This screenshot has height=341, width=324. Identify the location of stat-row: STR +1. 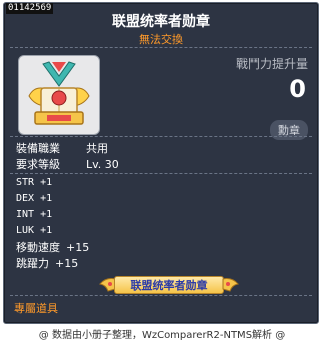
(34, 182).